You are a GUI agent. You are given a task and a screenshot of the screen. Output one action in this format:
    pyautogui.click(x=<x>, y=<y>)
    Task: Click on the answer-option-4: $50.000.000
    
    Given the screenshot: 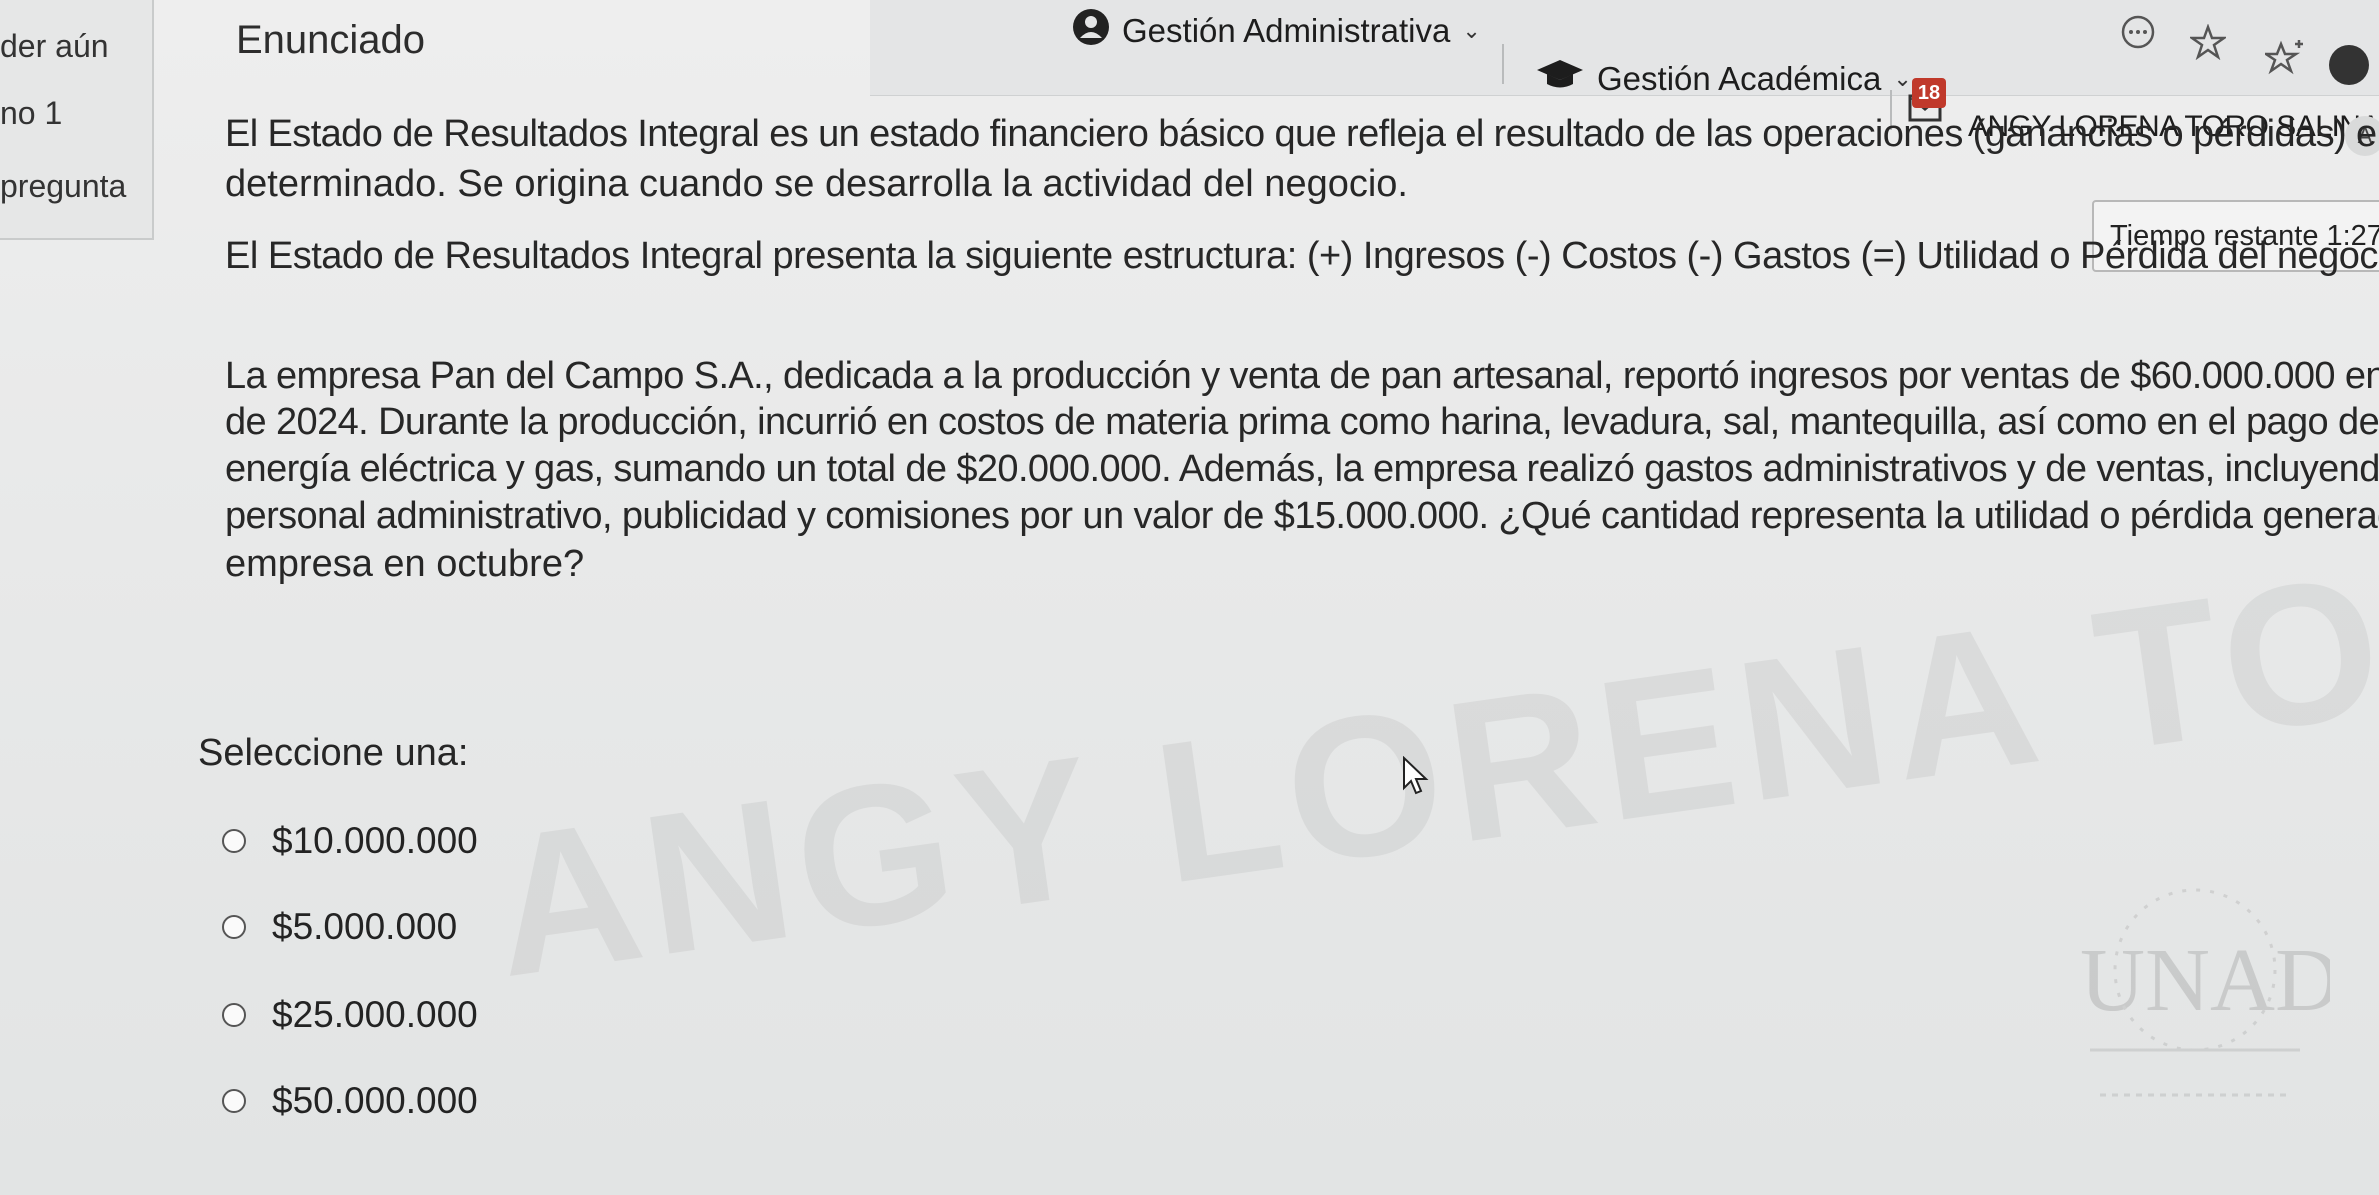 What is the action you would take?
    pyautogui.click(x=350, y=1101)
    